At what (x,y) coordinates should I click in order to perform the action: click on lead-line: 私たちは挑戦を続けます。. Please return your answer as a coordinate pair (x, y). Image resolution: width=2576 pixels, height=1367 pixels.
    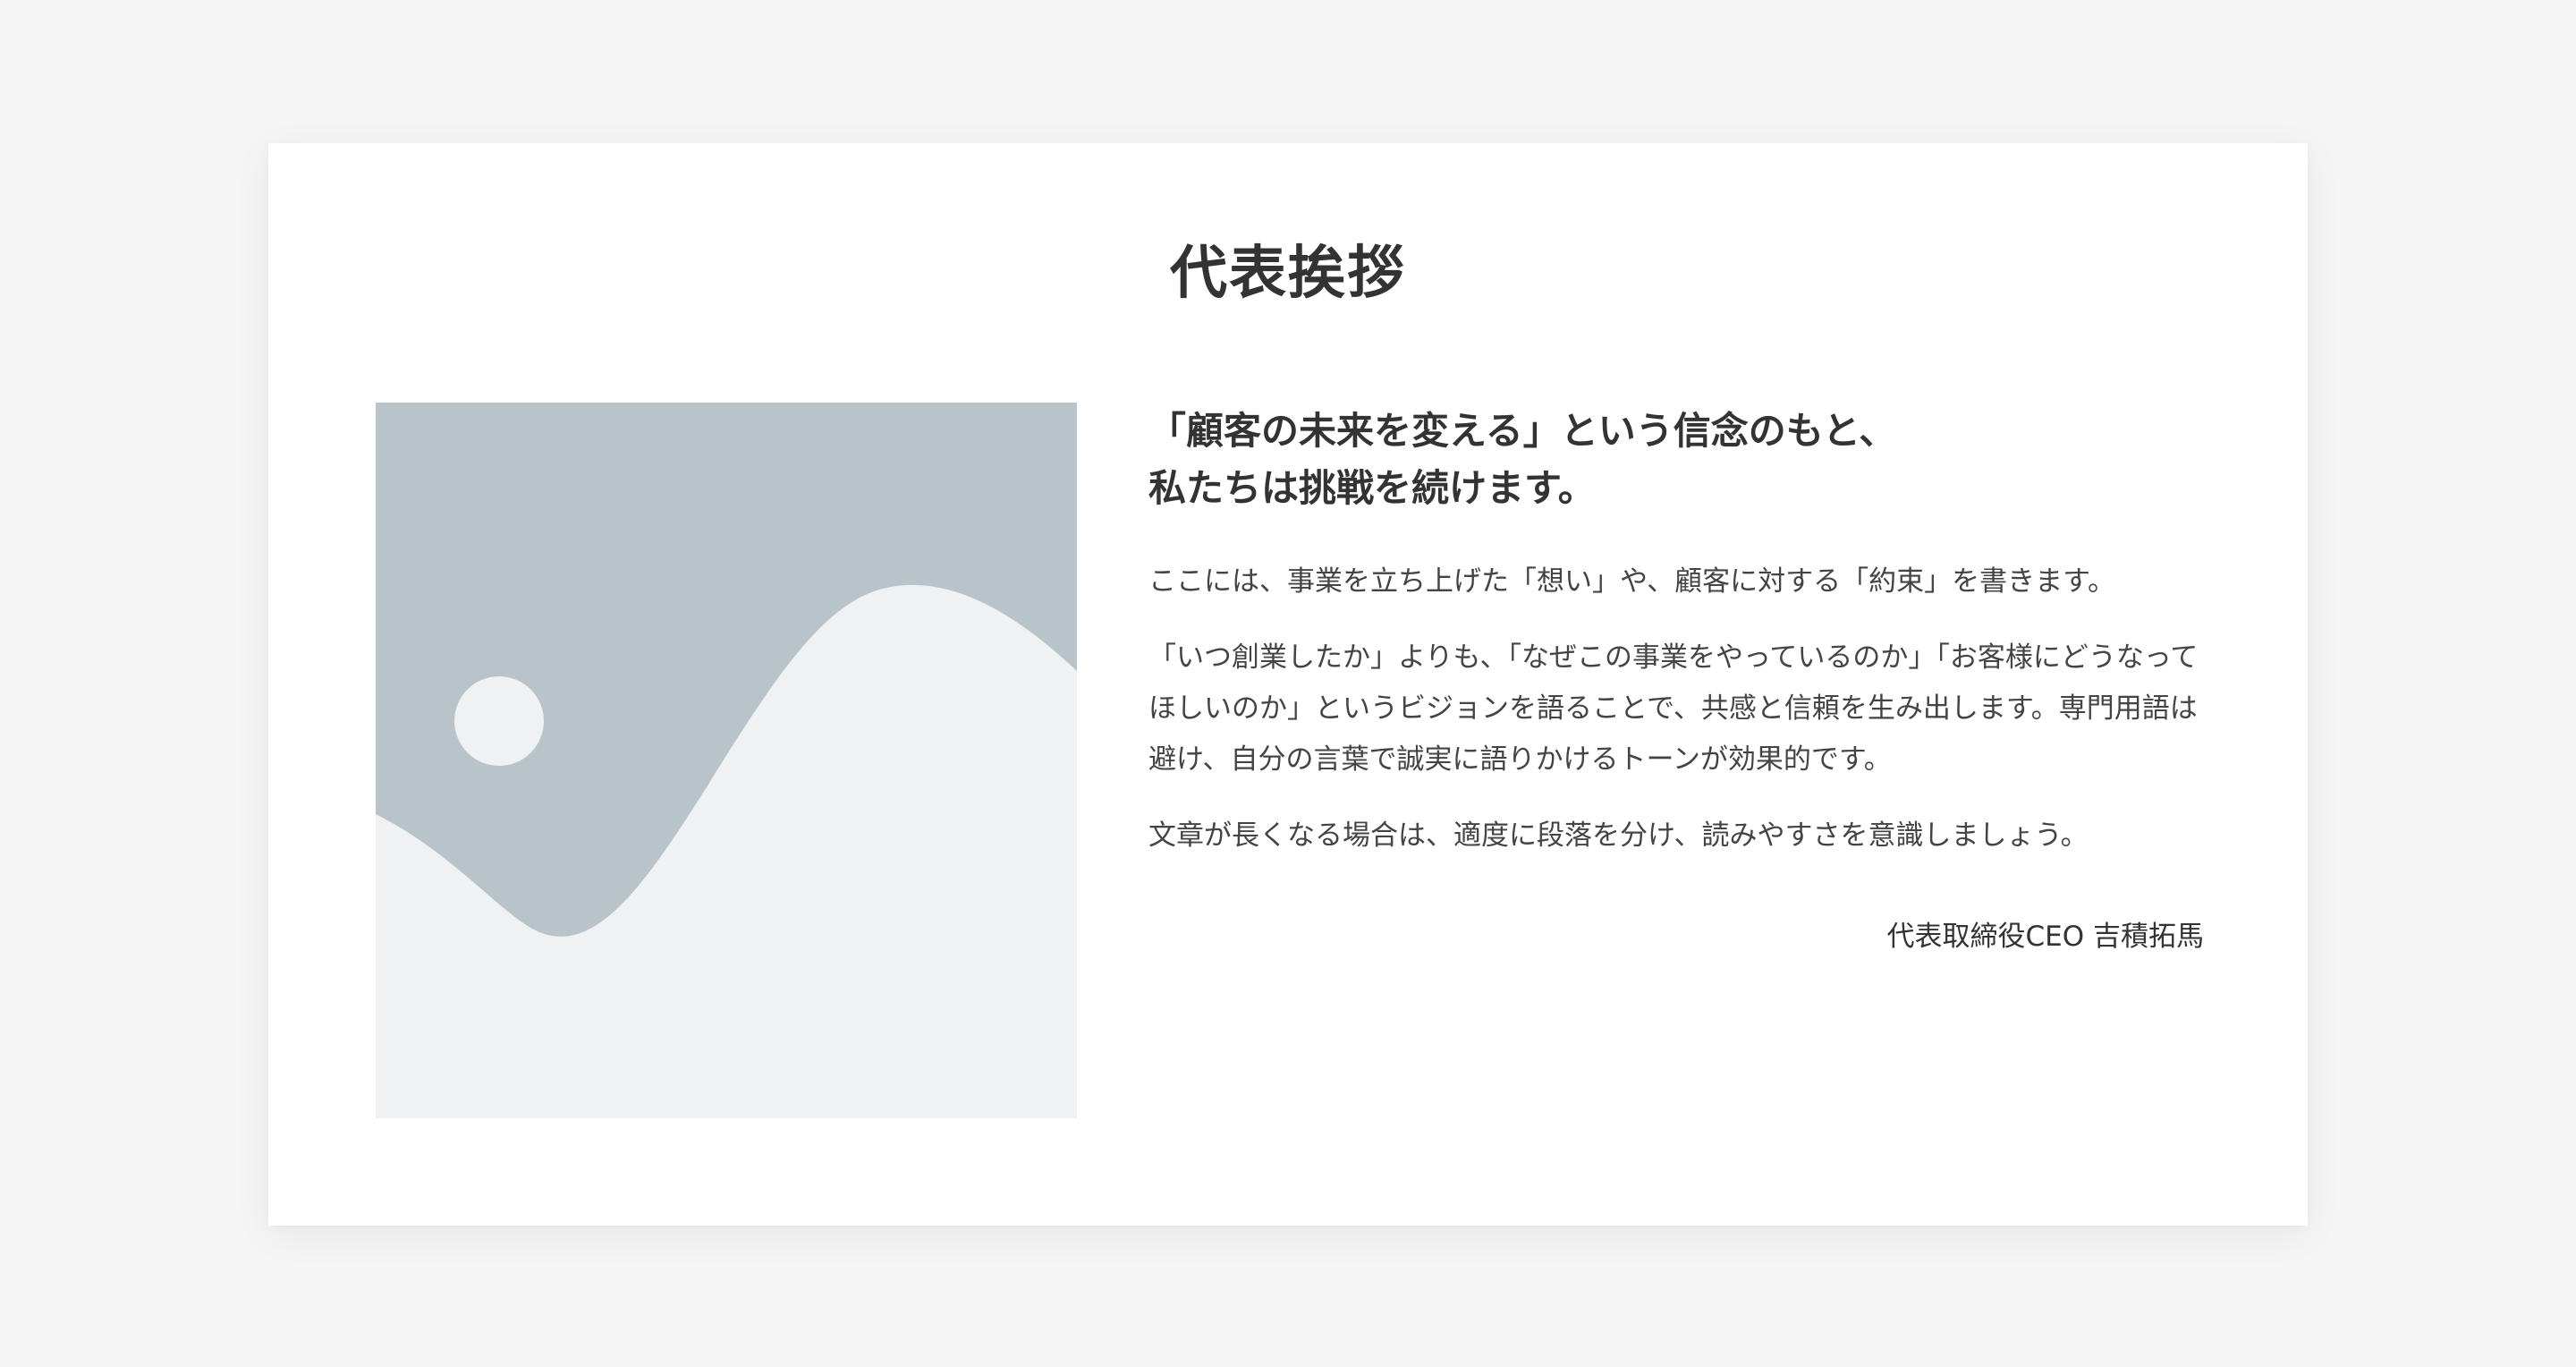
    Looking at the image, I should click on (1372, 488).